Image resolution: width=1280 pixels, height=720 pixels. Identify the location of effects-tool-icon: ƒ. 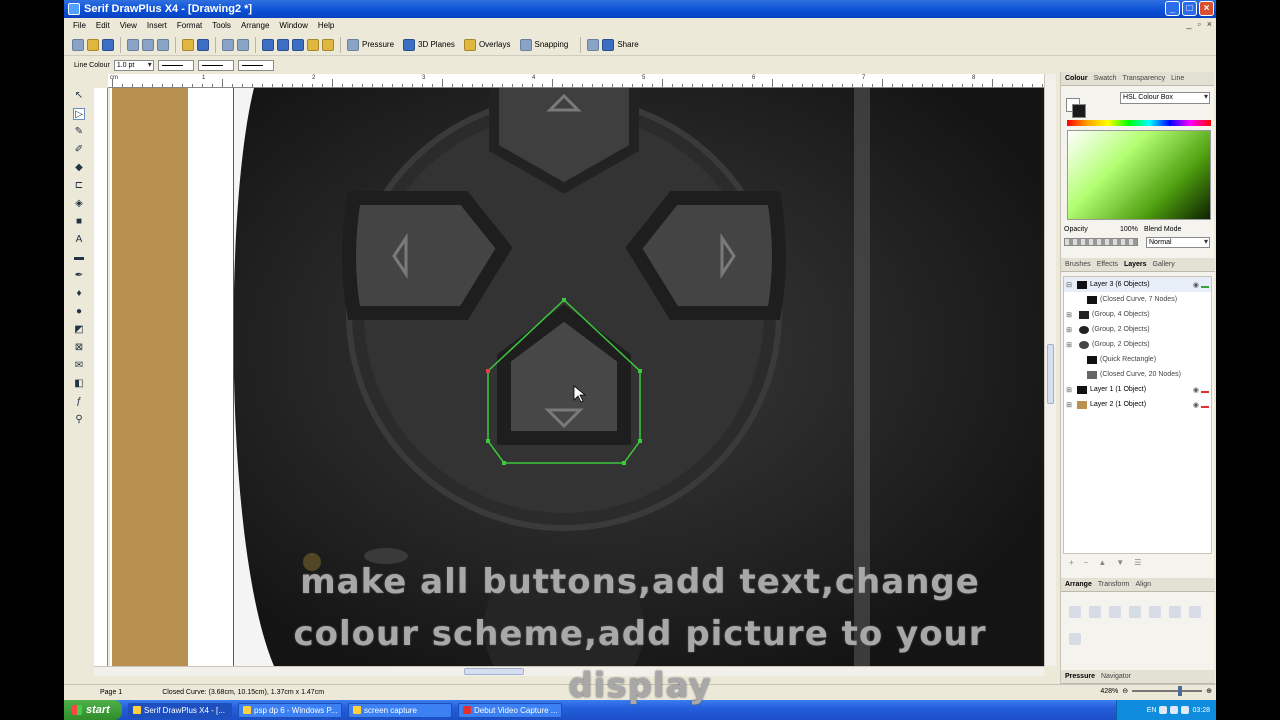
(79, 402).